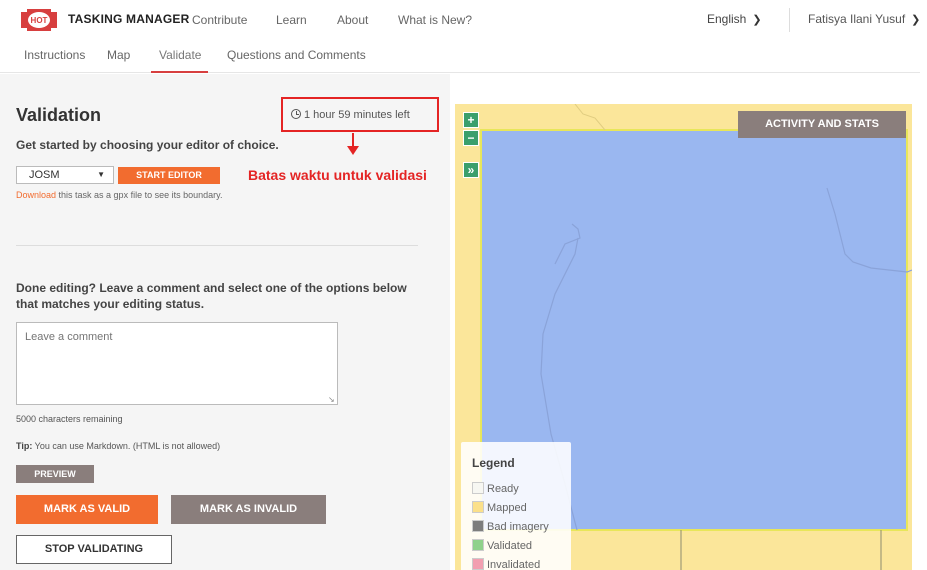 The width and height of the screenshot is (927, 570). I want to click on tab-validate: Validate, so click(180, 55).